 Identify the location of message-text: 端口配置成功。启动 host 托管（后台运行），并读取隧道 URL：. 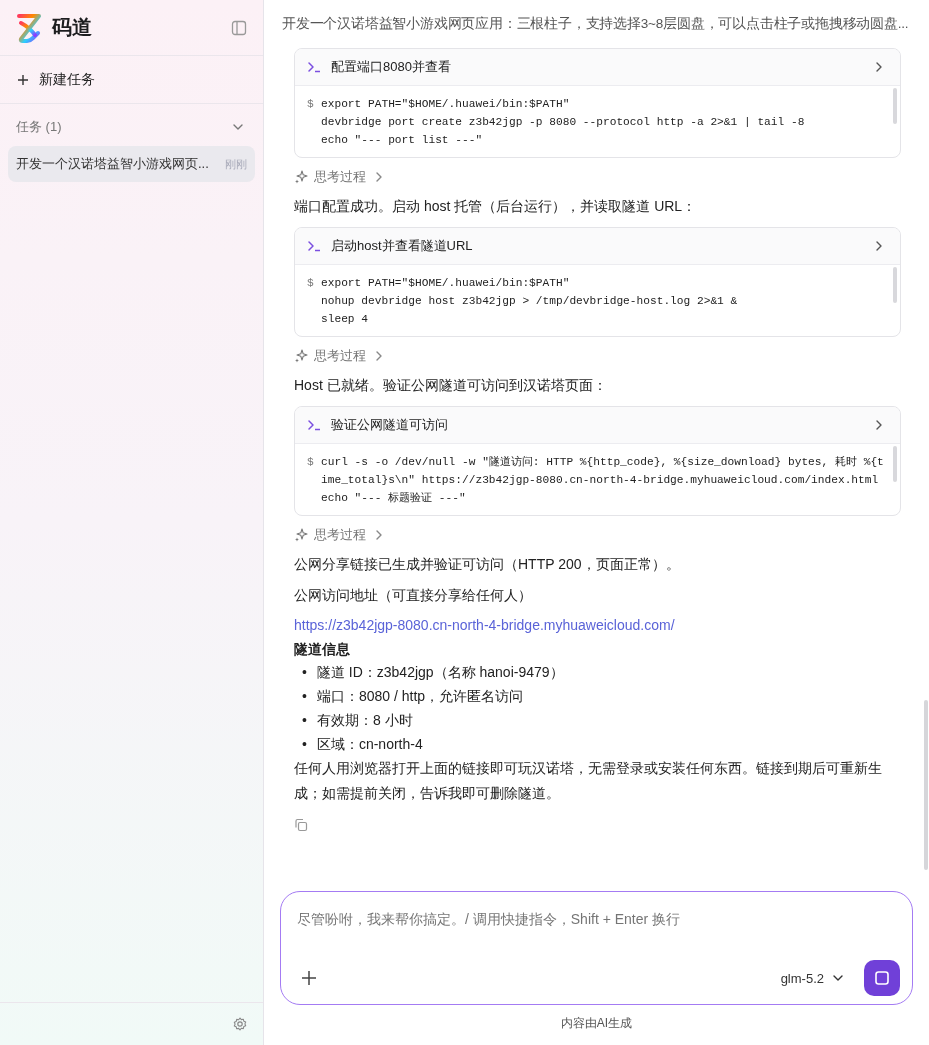
(496, 206).